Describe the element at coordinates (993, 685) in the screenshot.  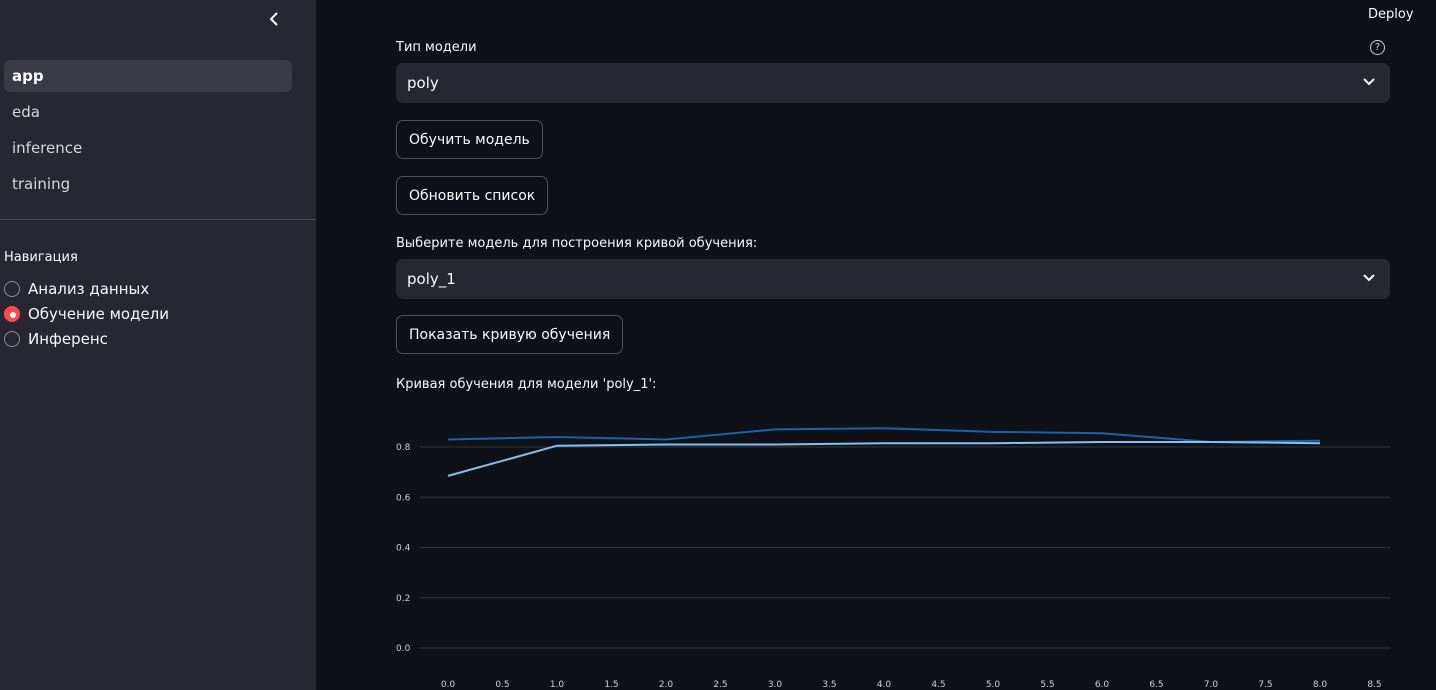
I see `x-tick-label: 5.0` at that location.